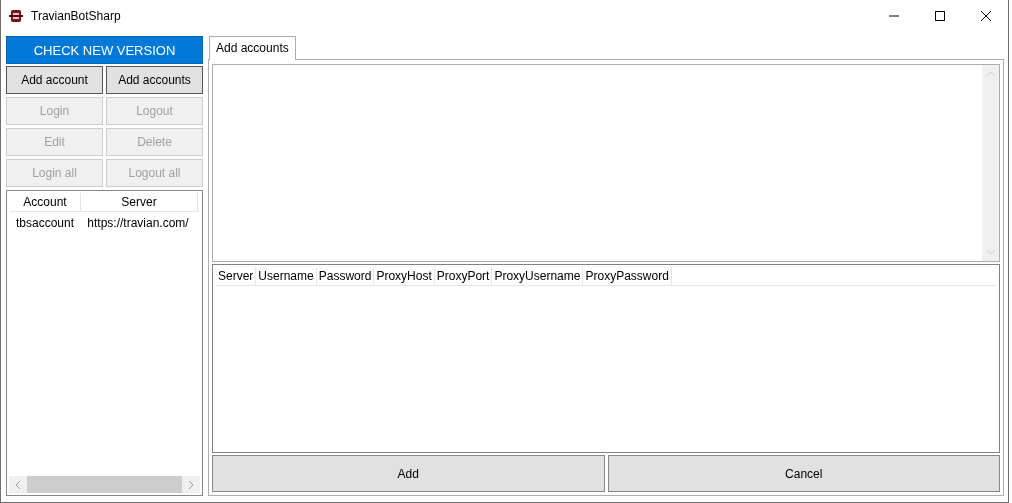  What do you see at coordinates (404, 276) in the screenshot?
I see `column-header: ProxyHost` at bounding box center [404, 276].